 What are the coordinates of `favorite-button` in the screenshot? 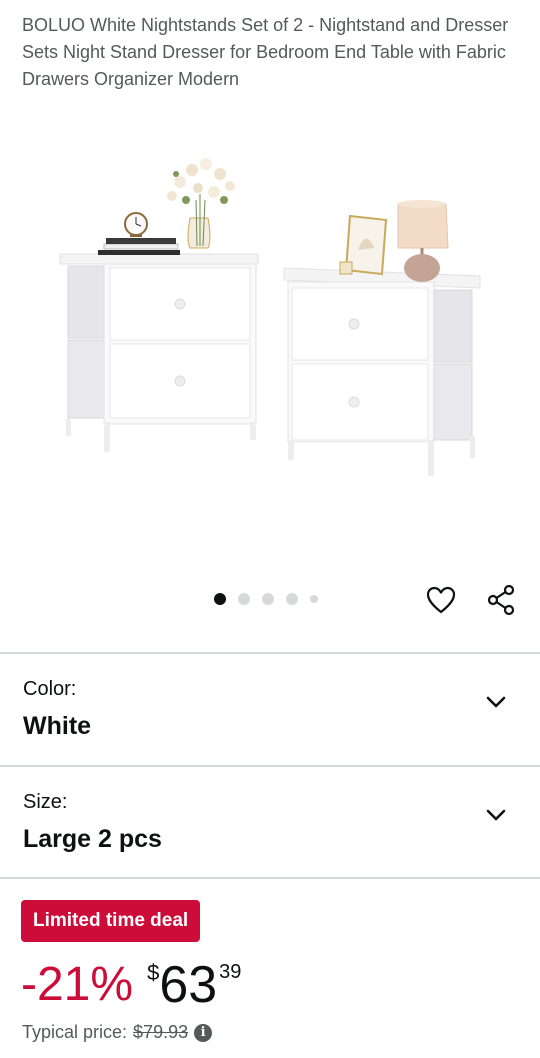 It's located at (441, 600).